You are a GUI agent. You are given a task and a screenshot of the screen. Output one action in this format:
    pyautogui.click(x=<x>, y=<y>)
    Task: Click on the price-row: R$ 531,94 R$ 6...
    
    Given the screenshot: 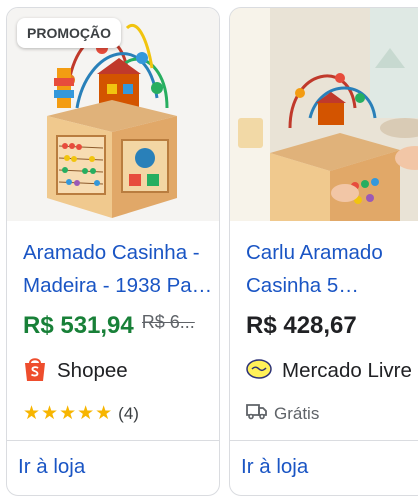 What is the action you would take?
    pyautogui.click(x=110, y=326)
    